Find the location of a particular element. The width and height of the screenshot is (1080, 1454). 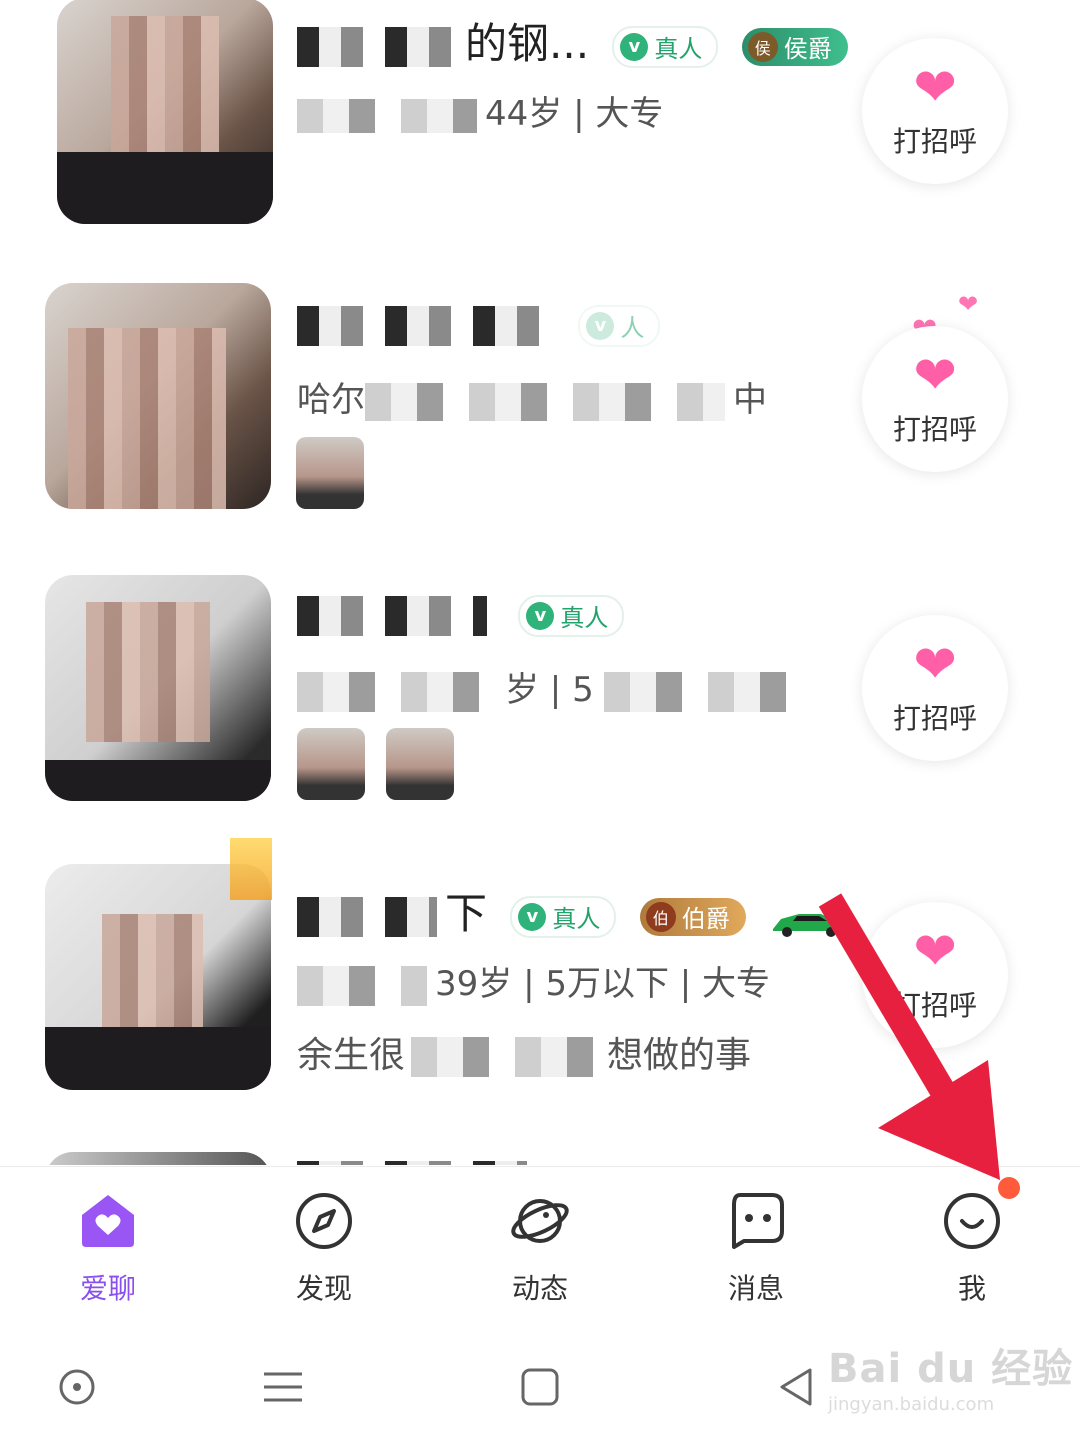

chat-bubble-icon is located at coordinates (758, 1221).